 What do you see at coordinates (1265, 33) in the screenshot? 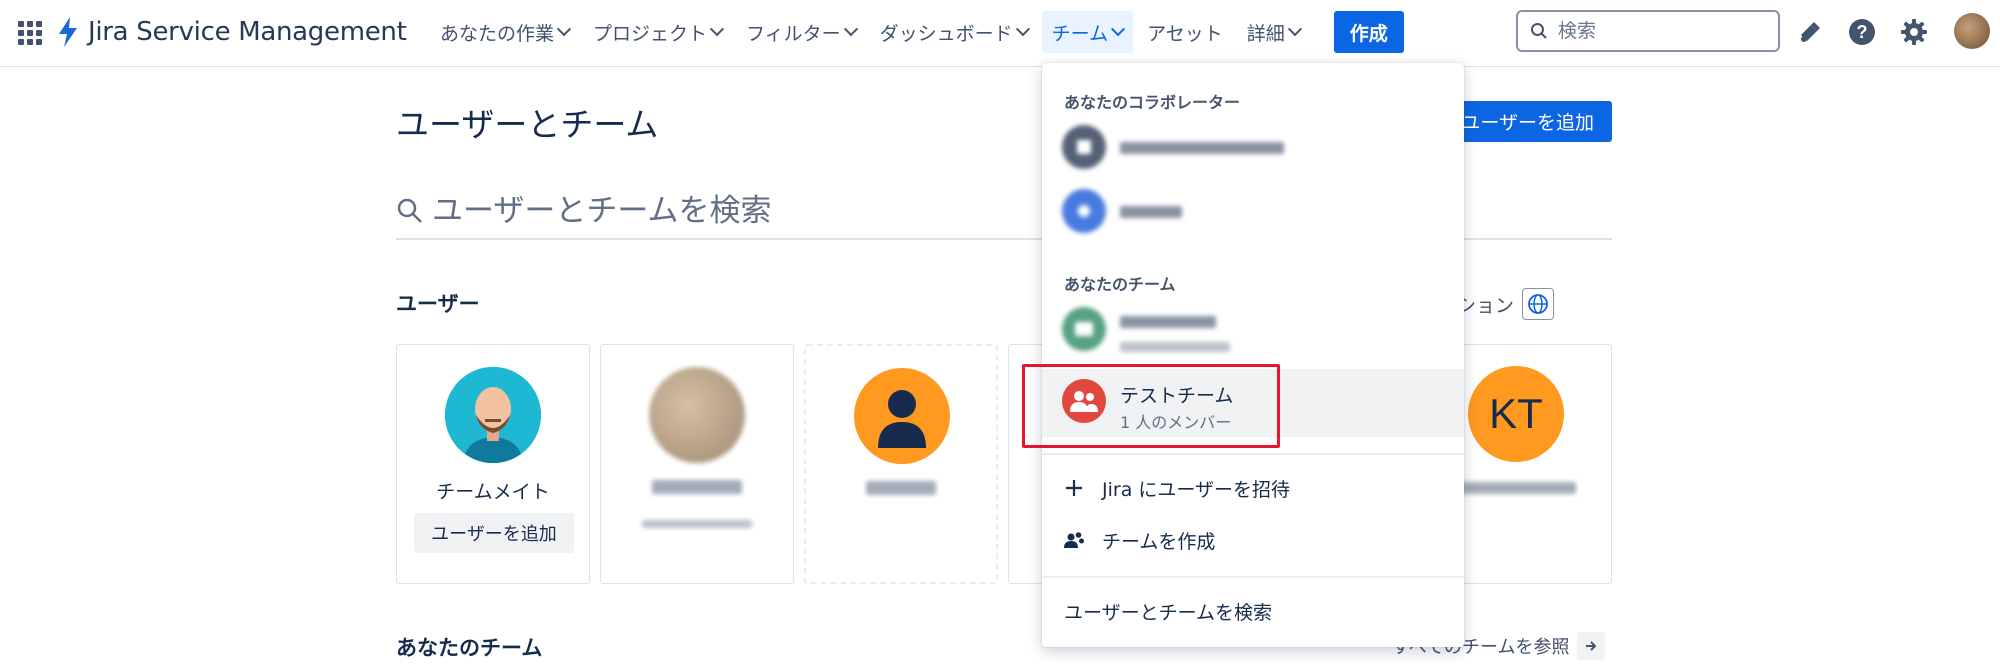
I see `nav-label: 詳細` at bounding box center [1265, 33].